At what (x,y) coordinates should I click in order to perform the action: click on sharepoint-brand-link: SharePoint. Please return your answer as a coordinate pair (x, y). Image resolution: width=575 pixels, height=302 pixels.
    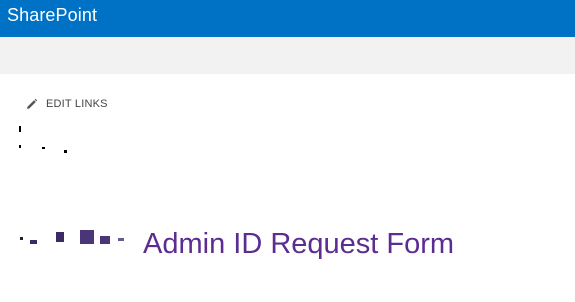
    Looking at the image, I should click on (52, 15).